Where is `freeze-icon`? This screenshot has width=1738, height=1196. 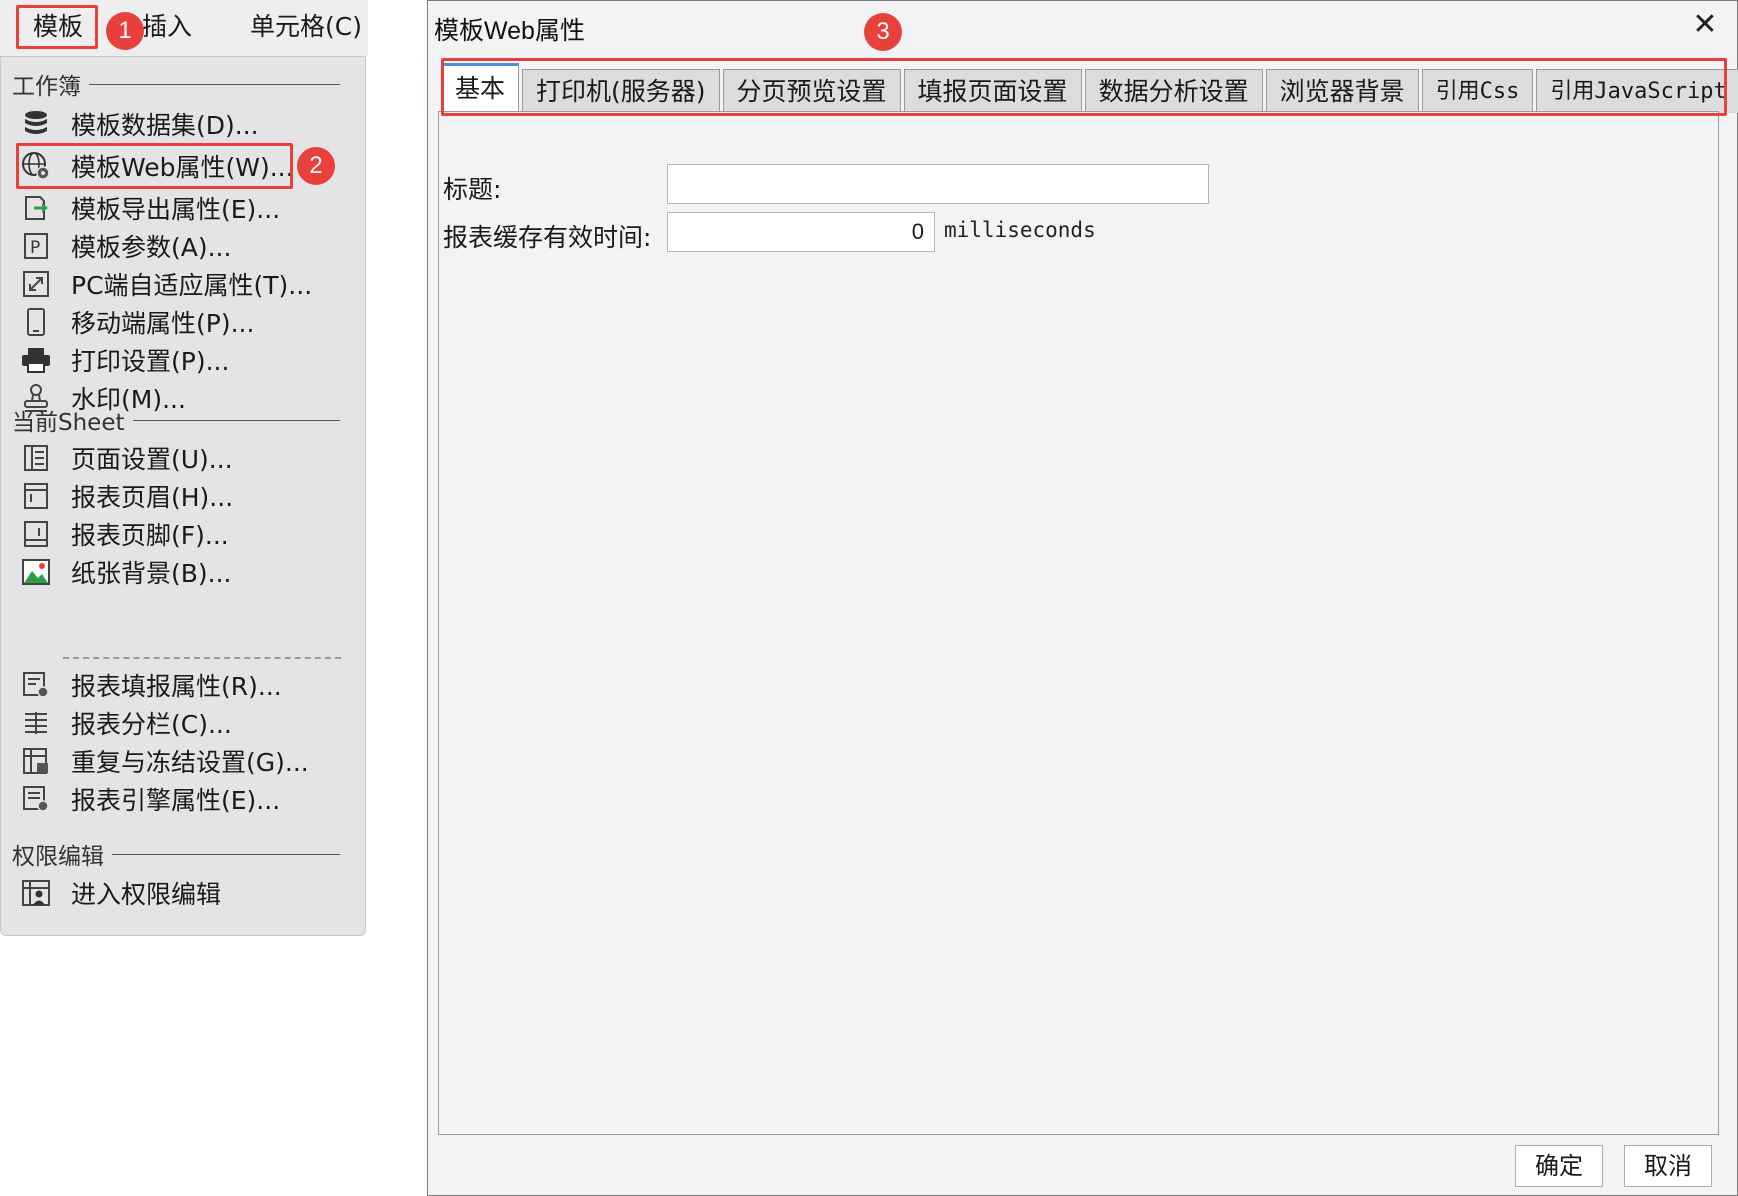
freeze-icon is located at coordinates (36, 761).